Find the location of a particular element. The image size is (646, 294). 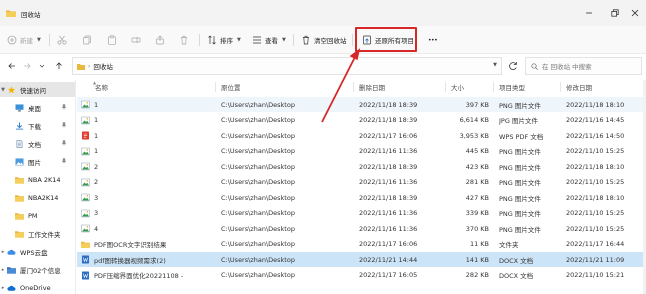

sidebar-item-downloads: 下载 is located at coordinates (37, 125).